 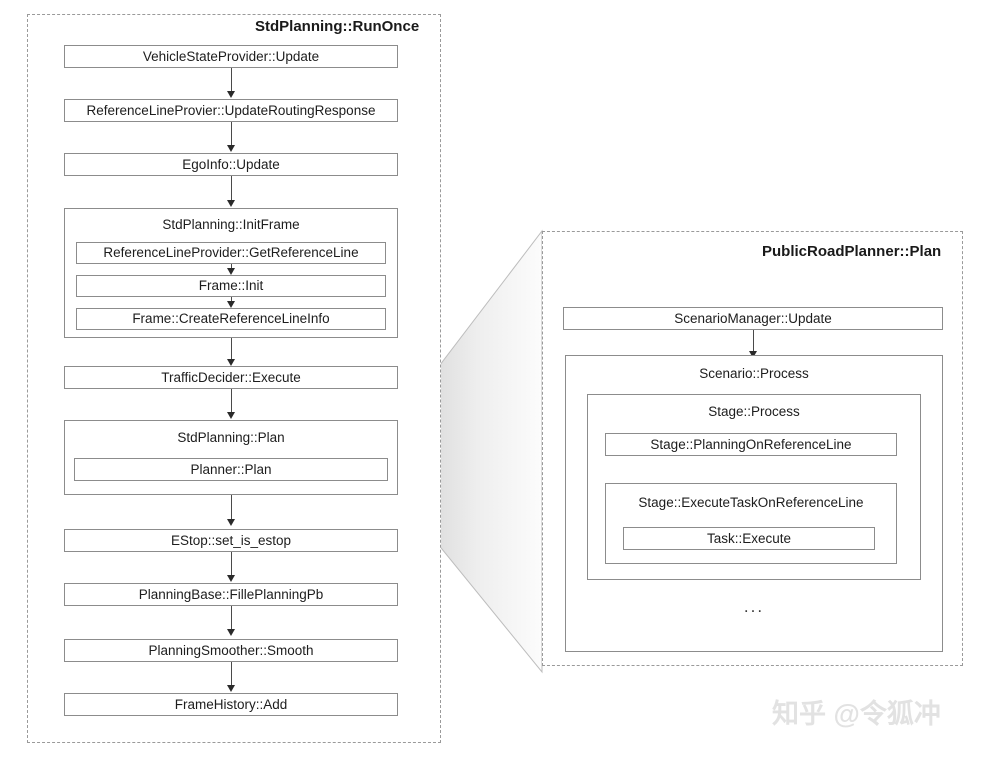 I want to click on arrow-egoinfo-to-initframe, so click(x=231, y=189).